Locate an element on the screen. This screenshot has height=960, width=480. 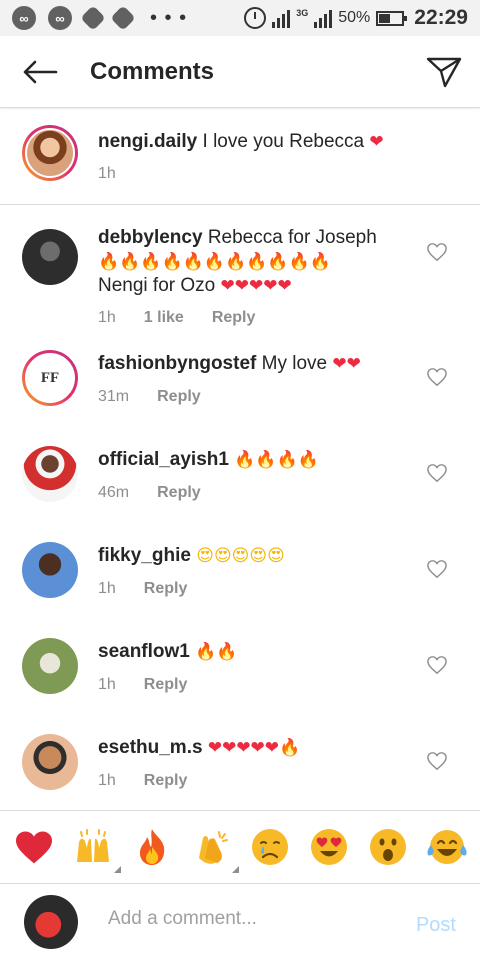
share-button is located at coordinates (444, 72).